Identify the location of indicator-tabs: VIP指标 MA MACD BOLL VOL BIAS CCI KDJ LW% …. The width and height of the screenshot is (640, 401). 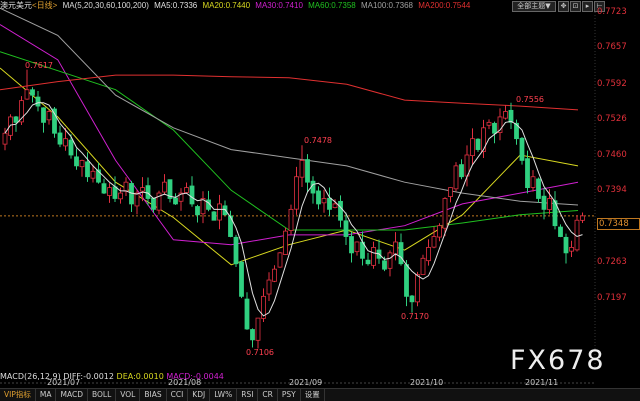
(320, 394).